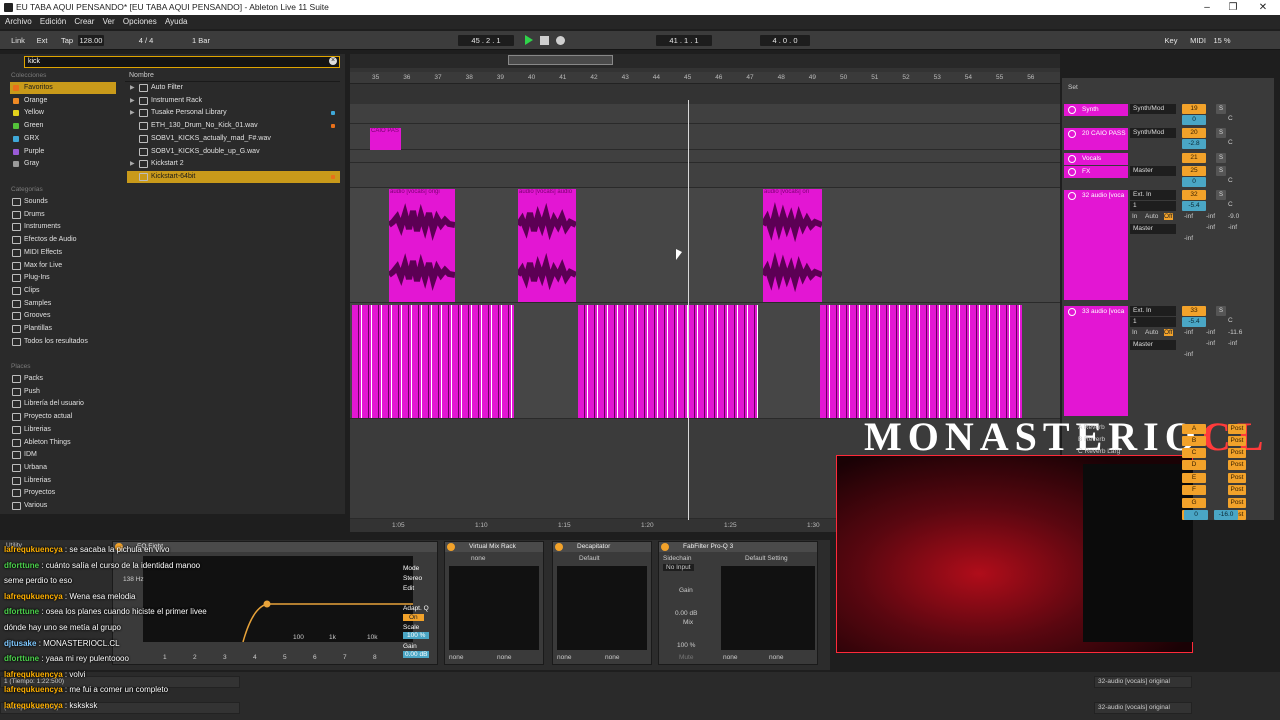 Image resolution: width=1280 pixels, height=720 pixels. Describe the element at coordinates (233, 126) in the screenshot. I see `file-eth-130-drum-no-kick-01-wav: ETH_130_Drum_No_Kick_01.wav` at that location.